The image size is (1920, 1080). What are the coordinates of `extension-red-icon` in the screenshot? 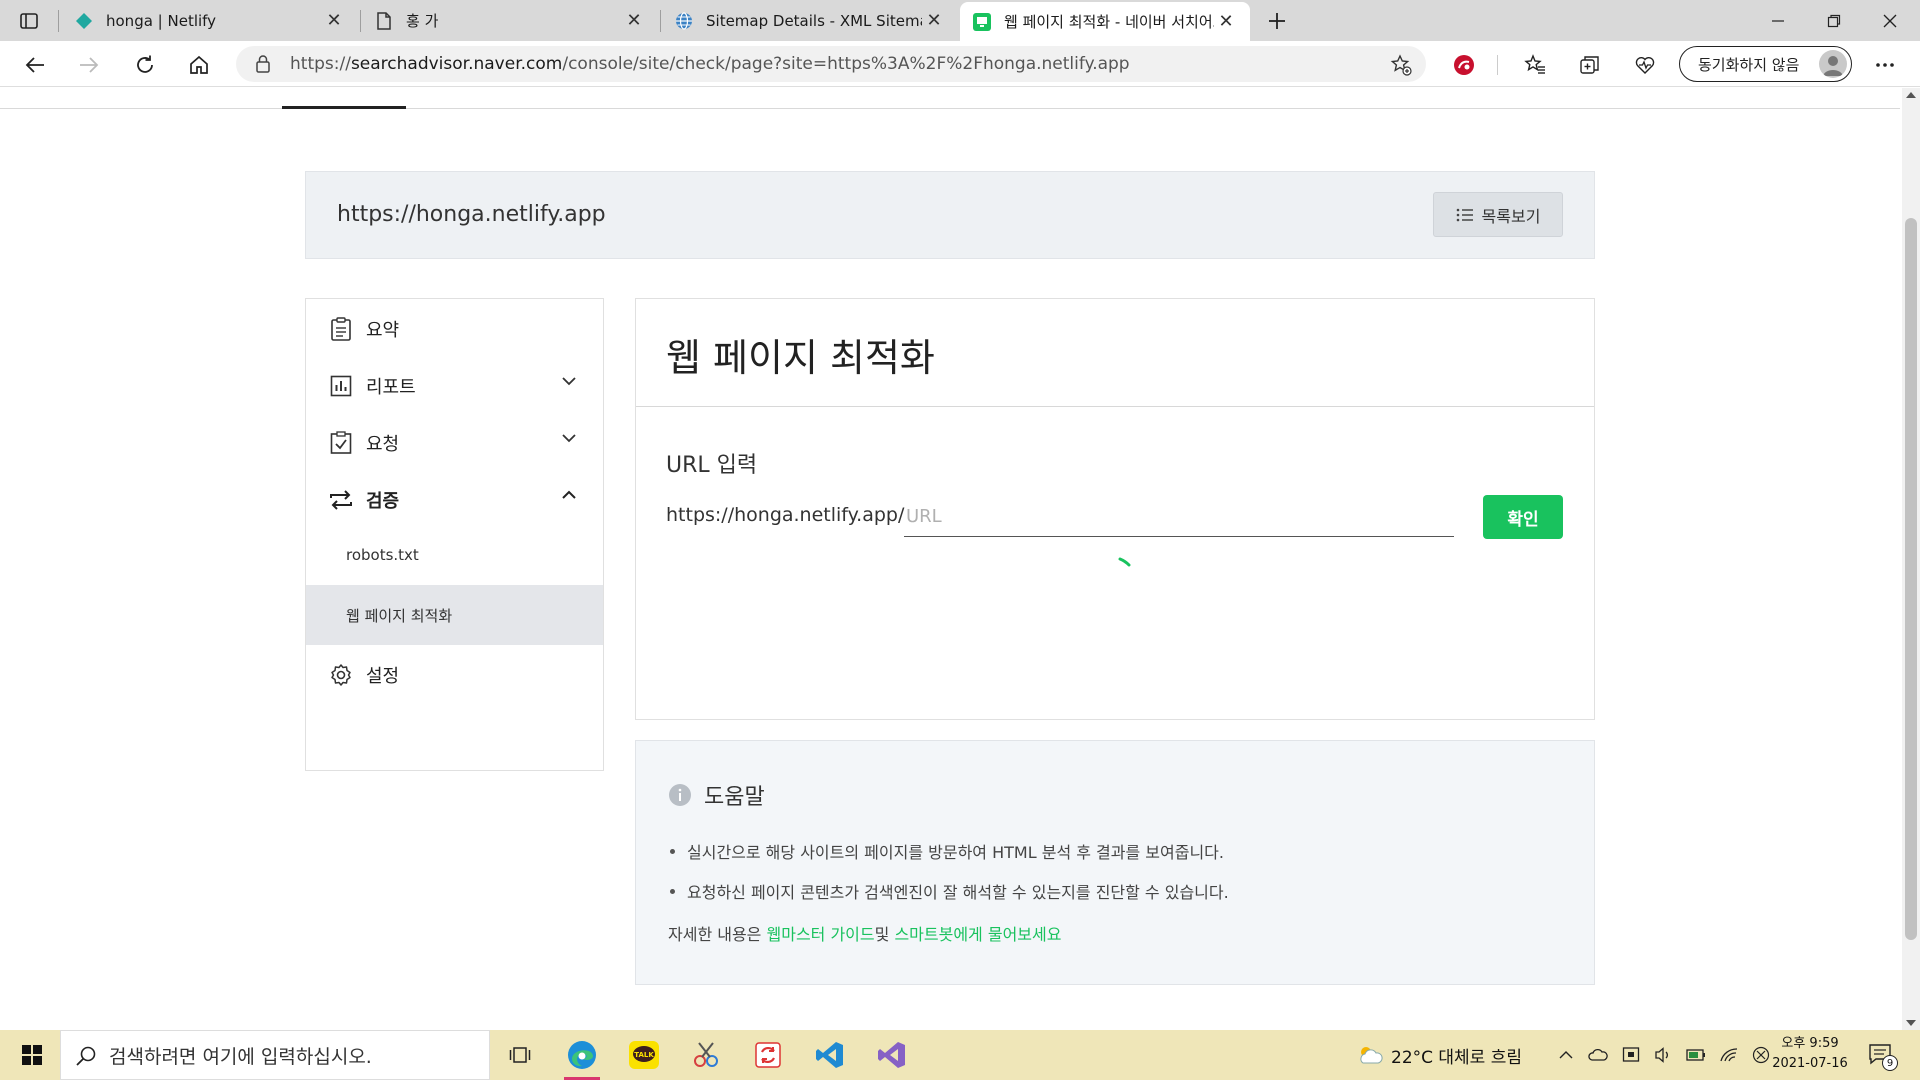 It's located at (1464, 65).